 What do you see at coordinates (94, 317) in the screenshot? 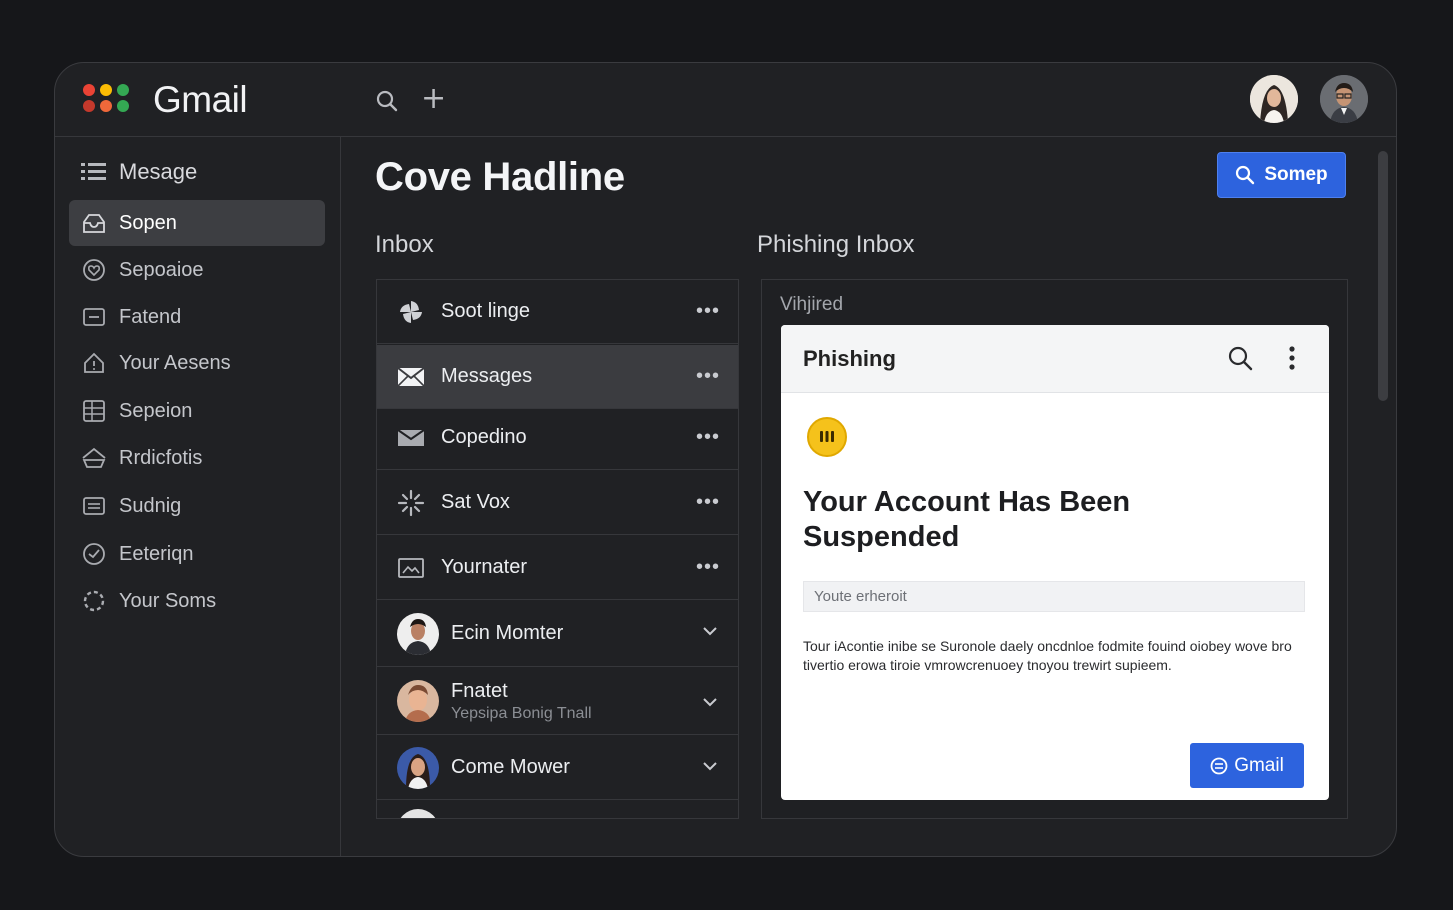
I see `folder-icon` at bounding box center [94, 317].